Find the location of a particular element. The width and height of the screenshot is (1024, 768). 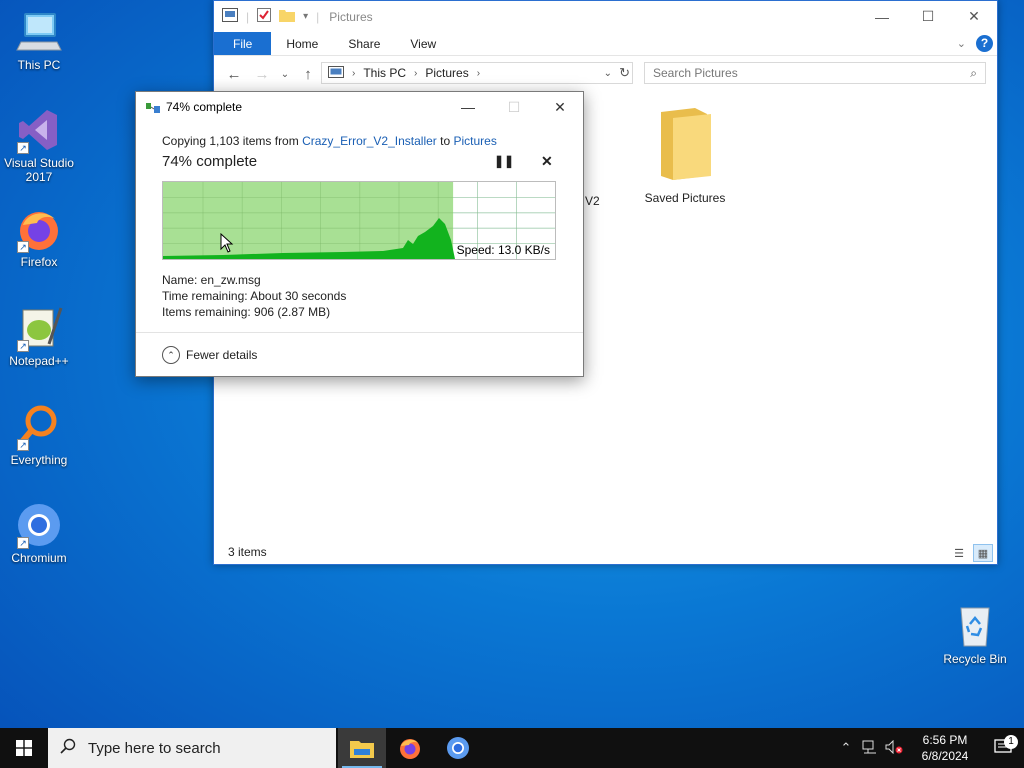

recent-locations-chevron-icon: ⌄ is located at coordinates (285, 74).